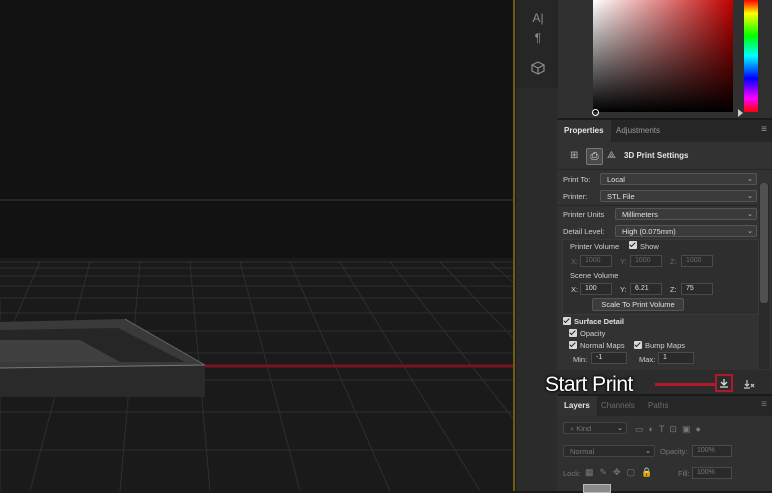  Describe the element at coordinates (658, 406) in the screenshot. I see `tab-paths: Paths` at that location.